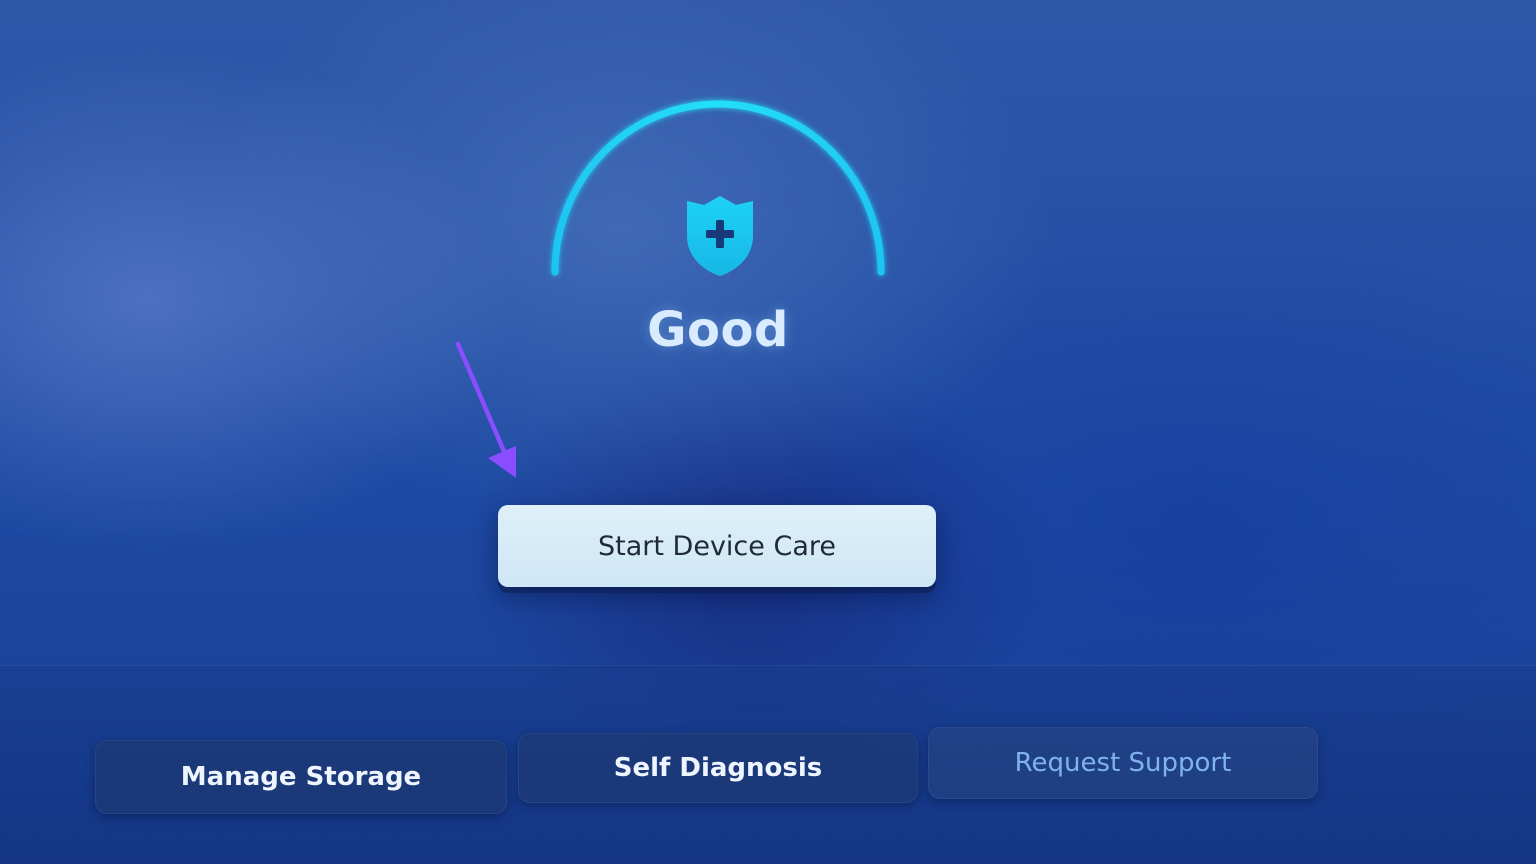  Describe the element at coordinates (485, 409) in the screenshot. I see `pointer-arrow-icon` at that location.